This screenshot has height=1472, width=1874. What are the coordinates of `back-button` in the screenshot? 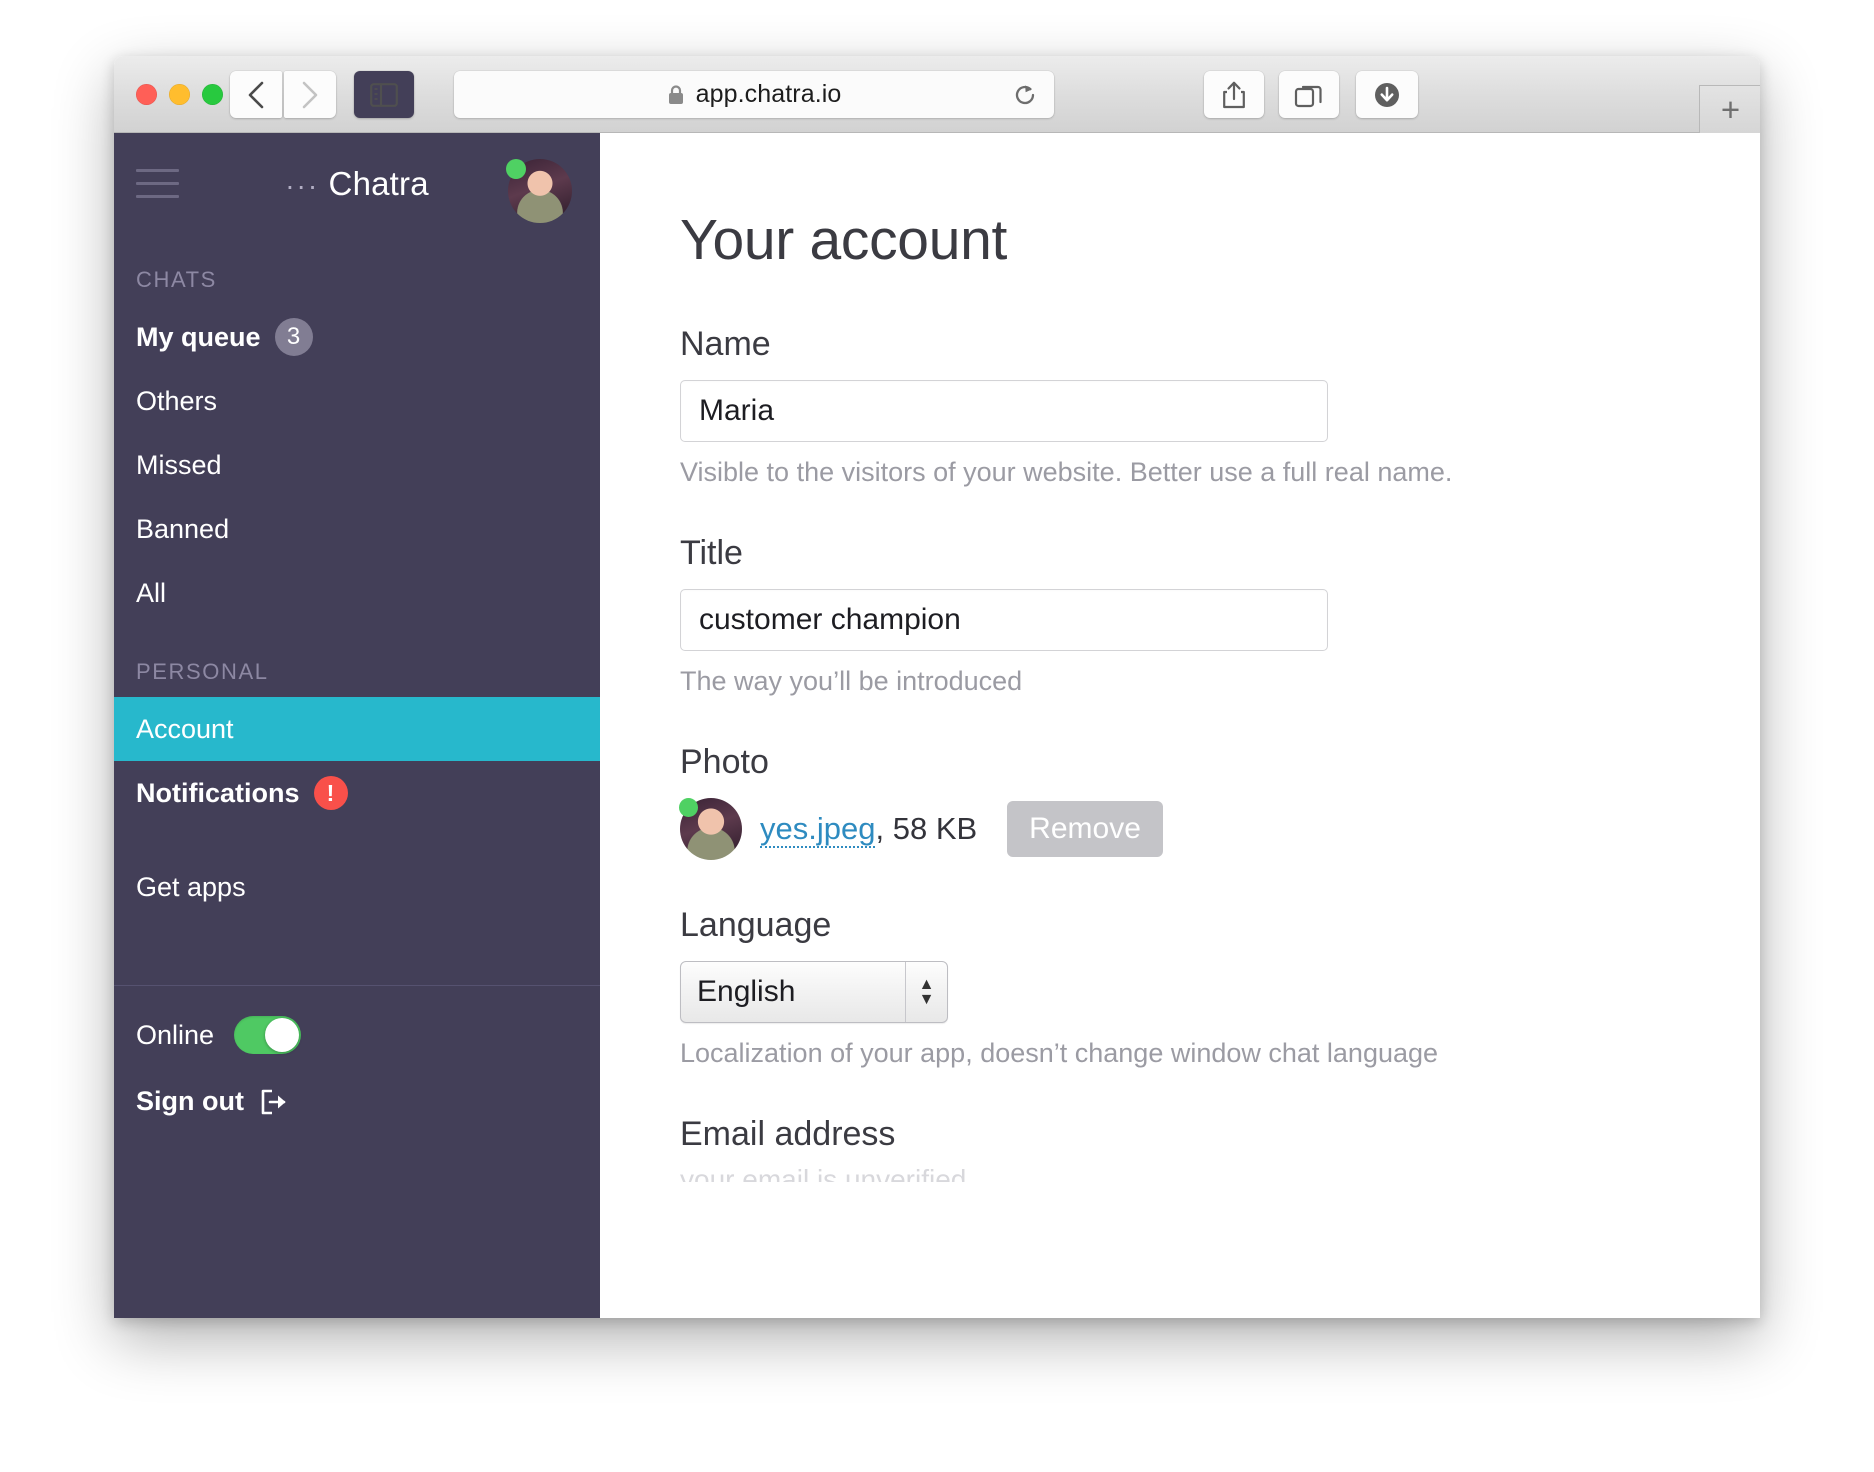 It's located at (256, 94).